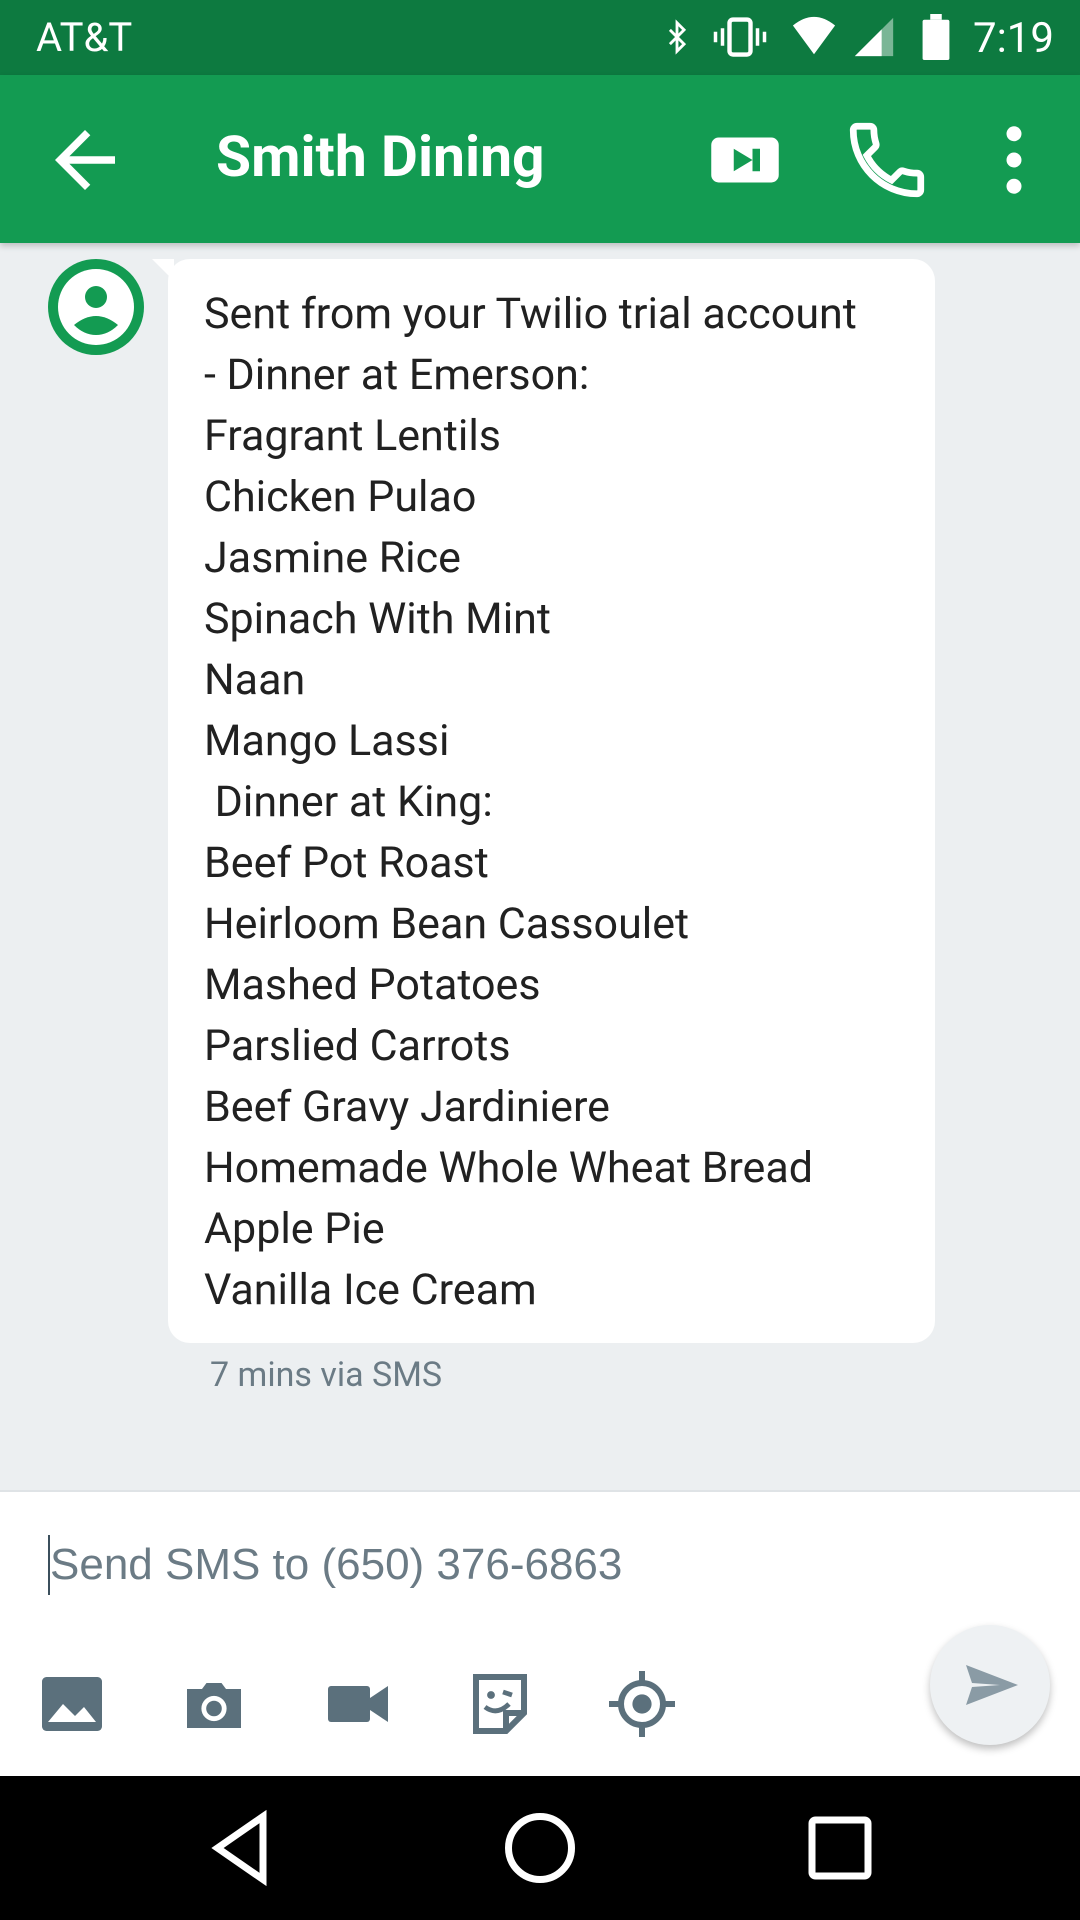 This screenshot has width=1080, height=1920. What do you see at coordinates (1014, 160) in the screenshot?
I see `more-vert-icon` at bounding box center [1014, 160].